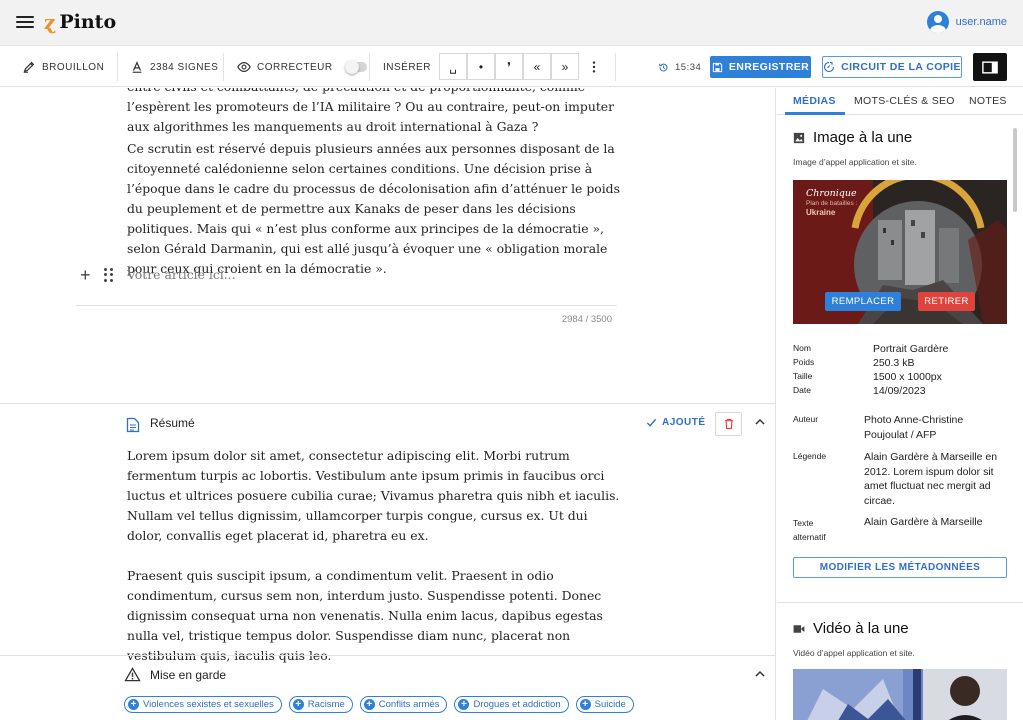  I want to click on warning-icon, so click(132, 674).